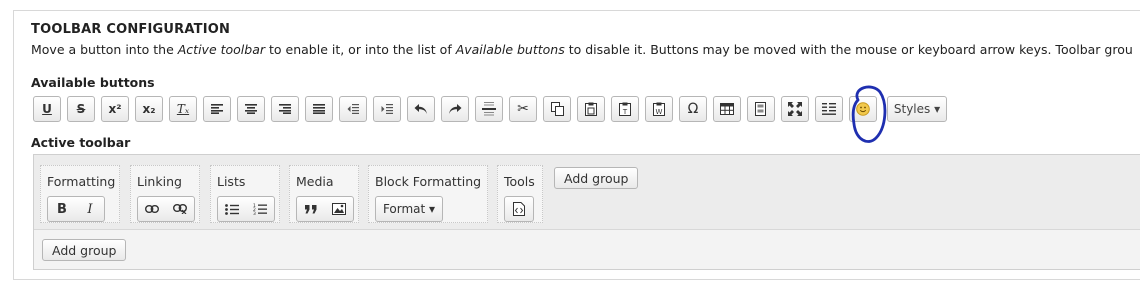 Image resolution: width=1140 pixels, height=282 pixels. What do you see at coordinates (93, 82) in the screenshot?
I see `available-buttons-label: Available buttons` at bounding box center [93, 82].